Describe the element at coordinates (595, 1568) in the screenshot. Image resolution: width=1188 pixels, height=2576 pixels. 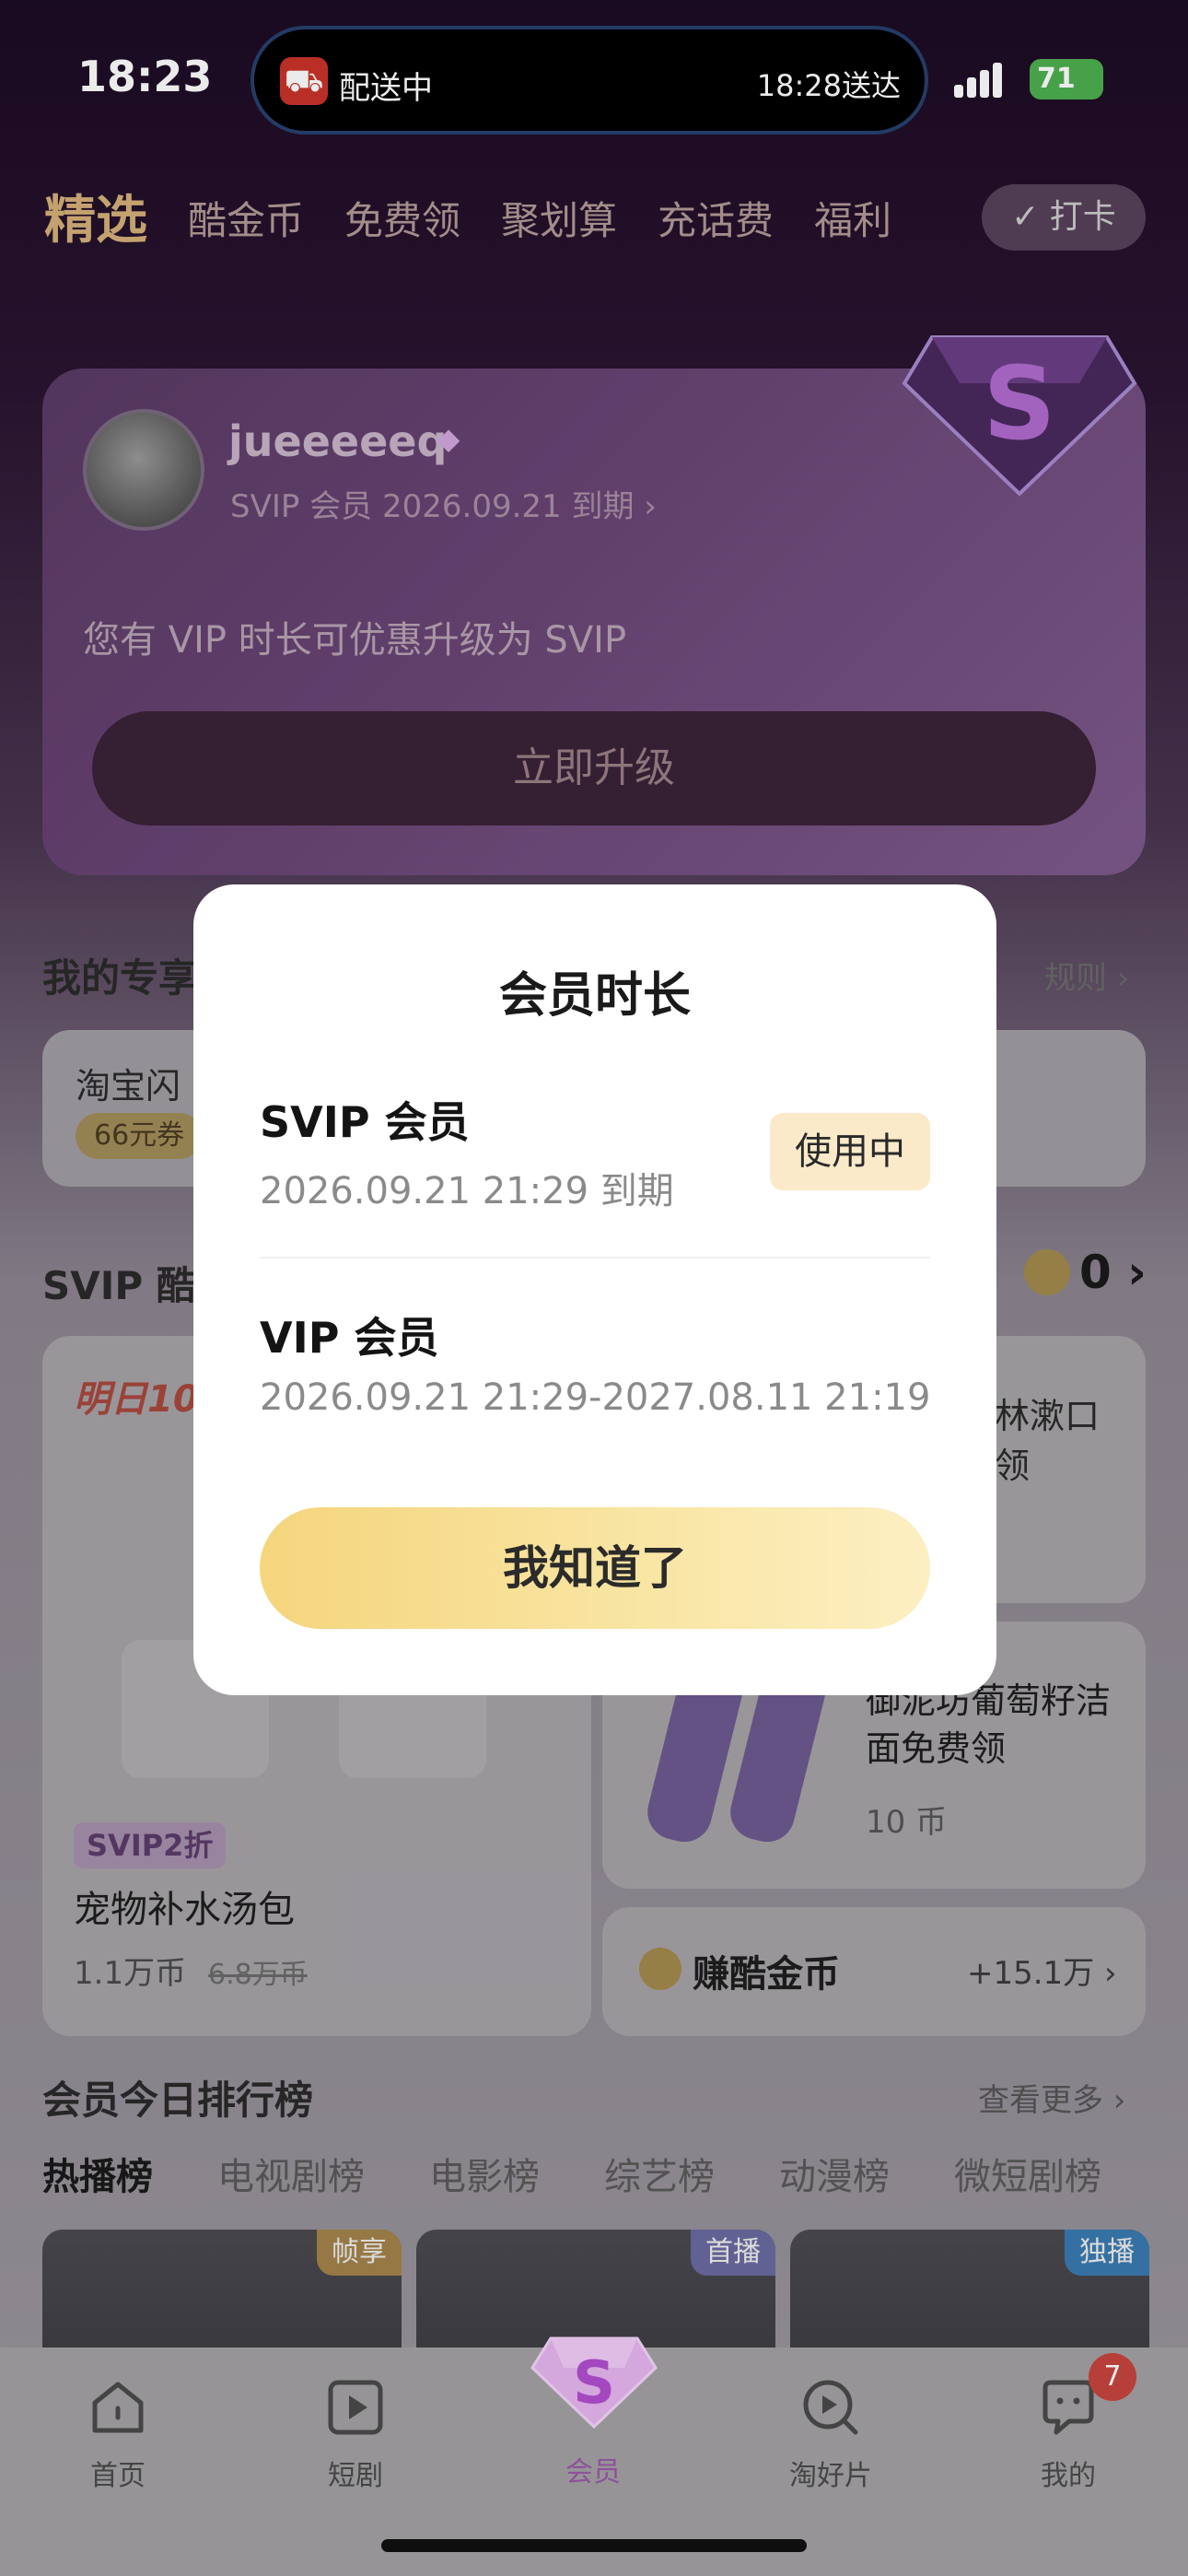
I see `got-it-button: 我知道了` at that location.